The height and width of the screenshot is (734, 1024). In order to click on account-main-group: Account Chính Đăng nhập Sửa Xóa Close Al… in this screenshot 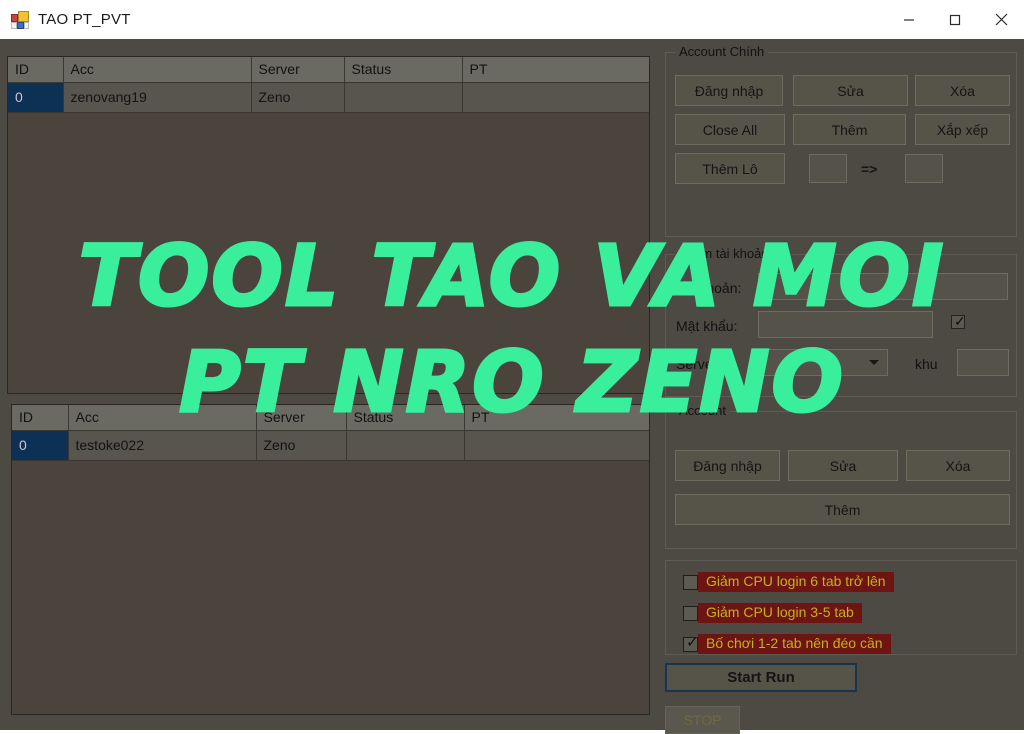, I will do `click(841, 140)`.